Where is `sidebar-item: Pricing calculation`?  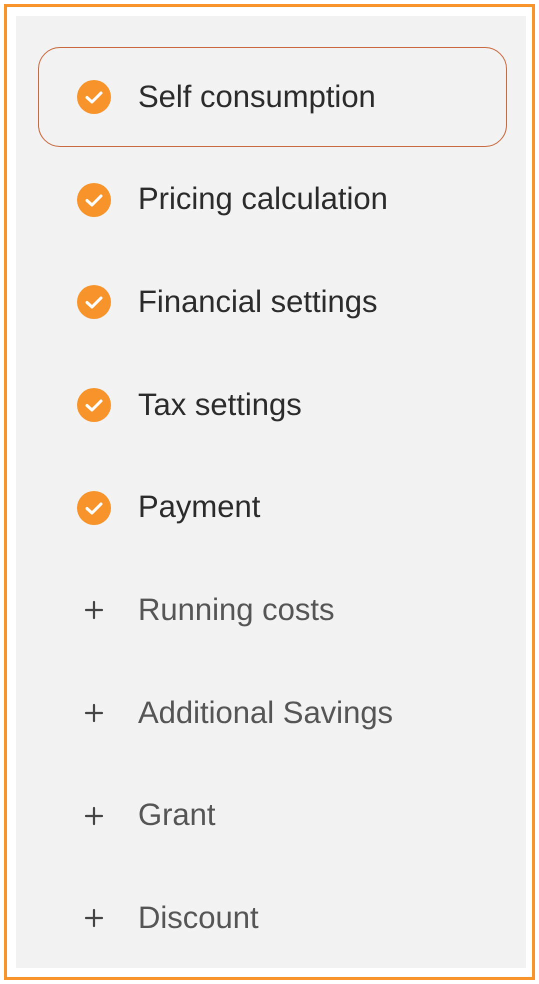 sidebar-item: Pricing calculation is located at coordinates (272, 200).